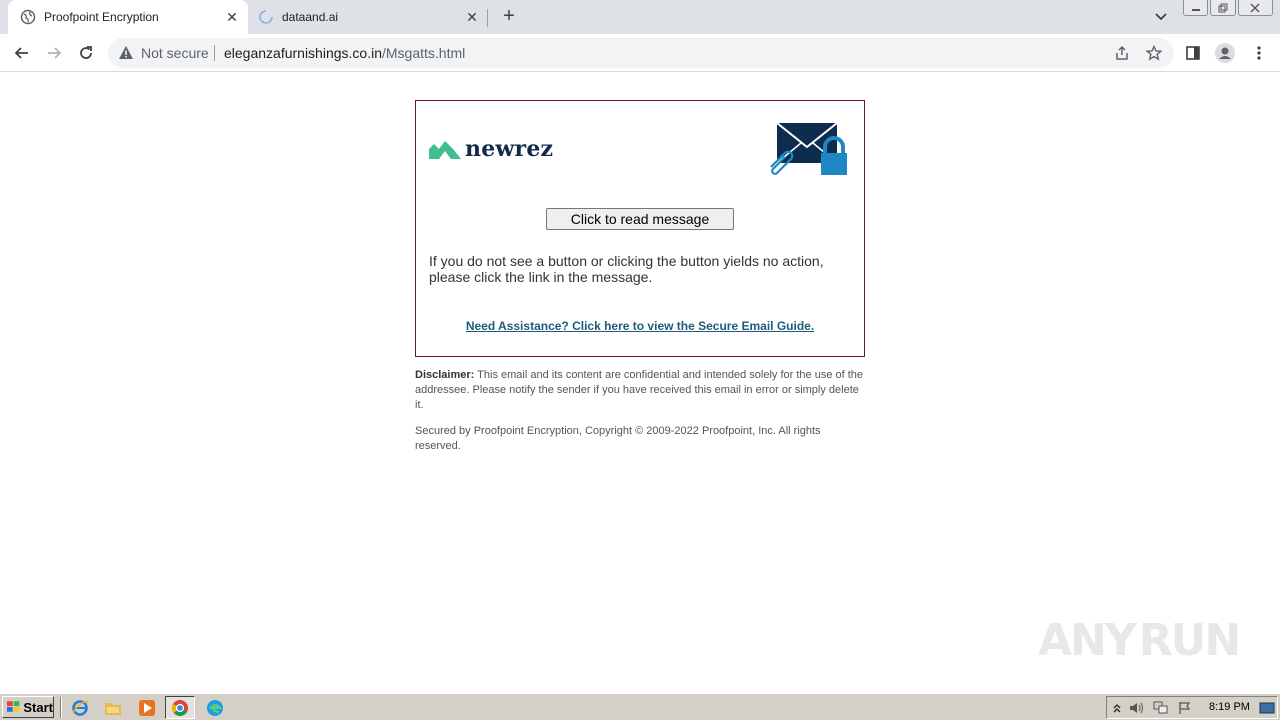 The image size is (1280, 720). What do you see at coordinates (266, 17) in the screenshot?
I see `loading-spinner-icon` at bounding box center [266, 17].